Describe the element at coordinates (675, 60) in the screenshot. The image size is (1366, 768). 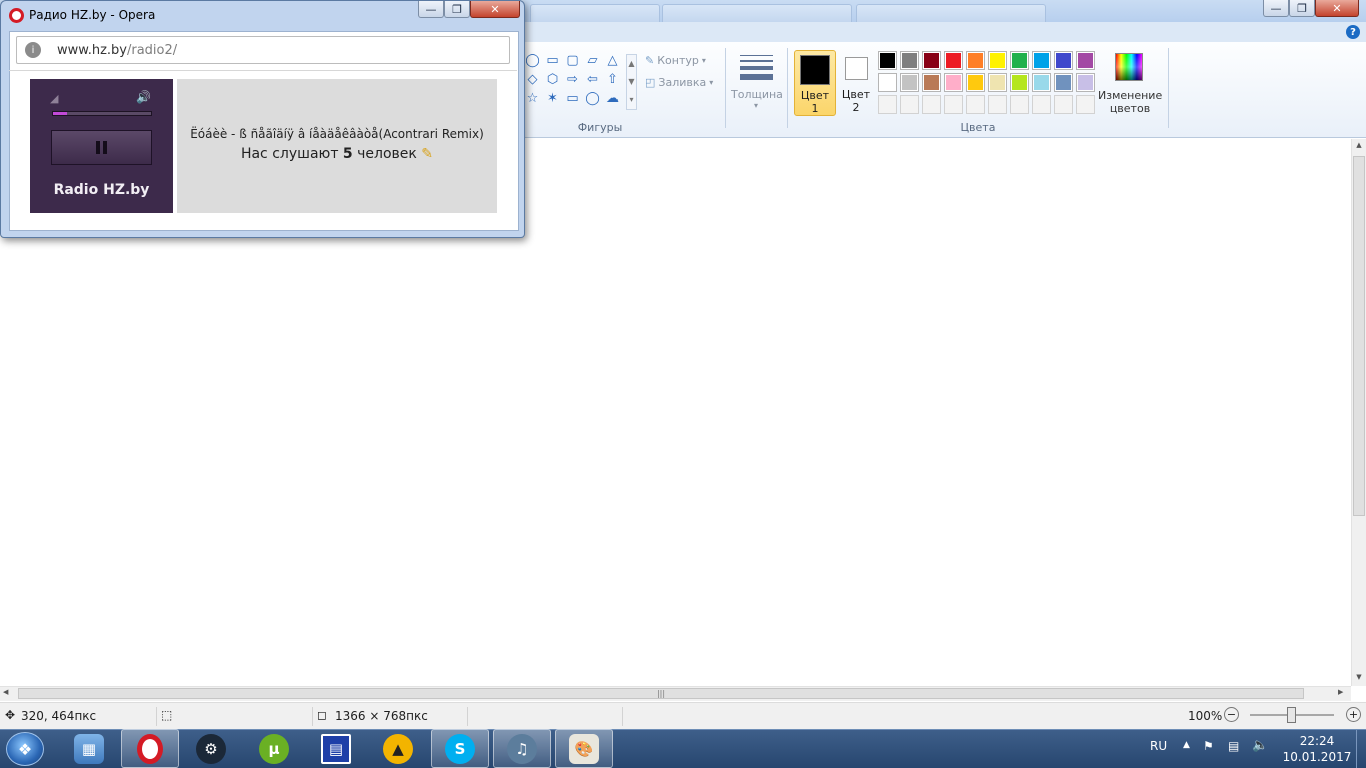
I see `contour-button: ✎ Контур ▾` at that location.